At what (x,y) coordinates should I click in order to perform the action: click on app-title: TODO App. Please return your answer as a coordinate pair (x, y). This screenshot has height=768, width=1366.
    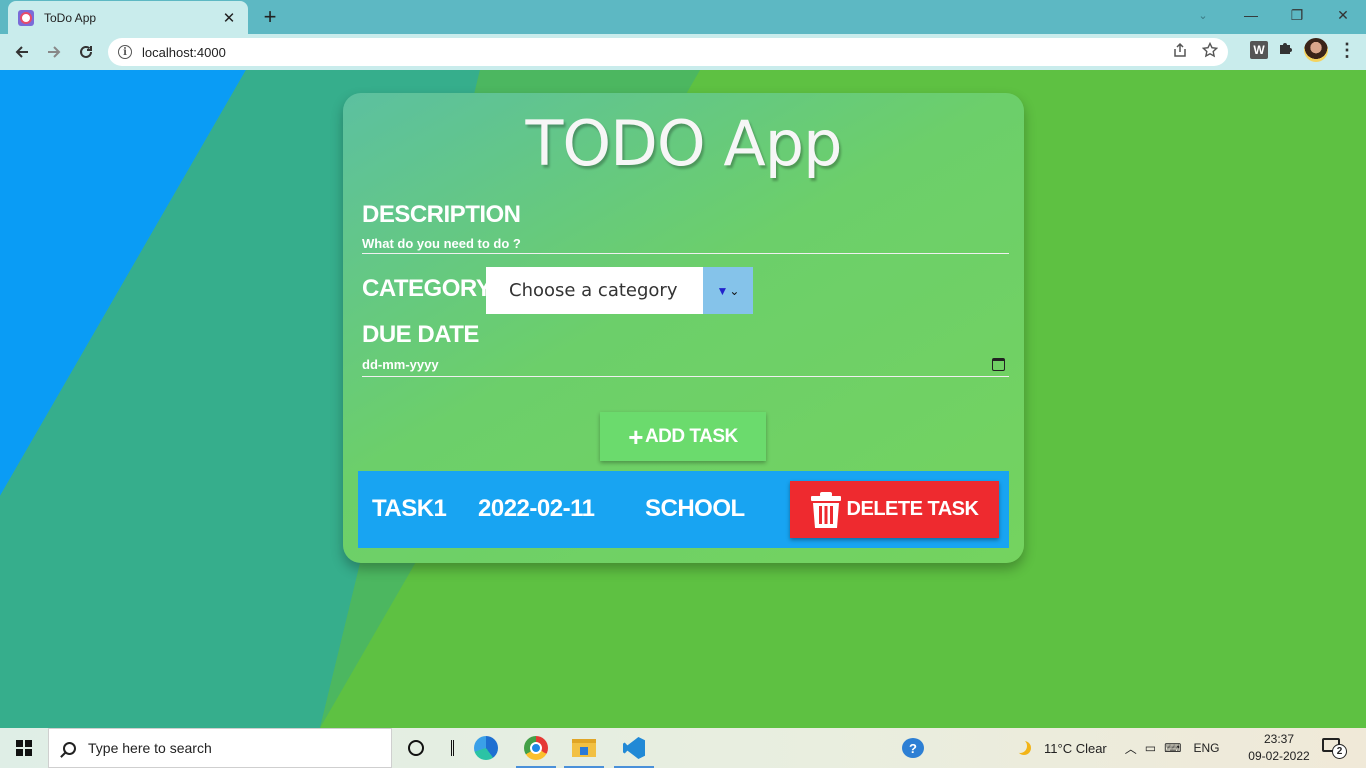
    Looking at the image, I should click on (683, 143).